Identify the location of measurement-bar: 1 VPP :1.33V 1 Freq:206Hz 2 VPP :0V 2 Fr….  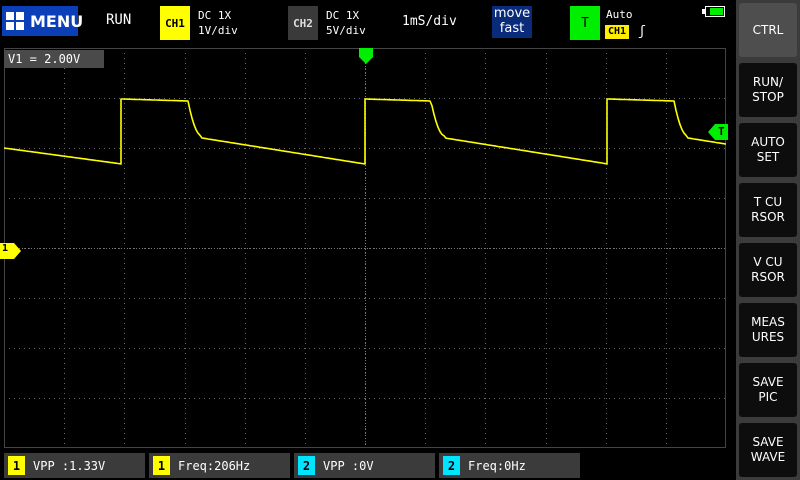
(368, 465).